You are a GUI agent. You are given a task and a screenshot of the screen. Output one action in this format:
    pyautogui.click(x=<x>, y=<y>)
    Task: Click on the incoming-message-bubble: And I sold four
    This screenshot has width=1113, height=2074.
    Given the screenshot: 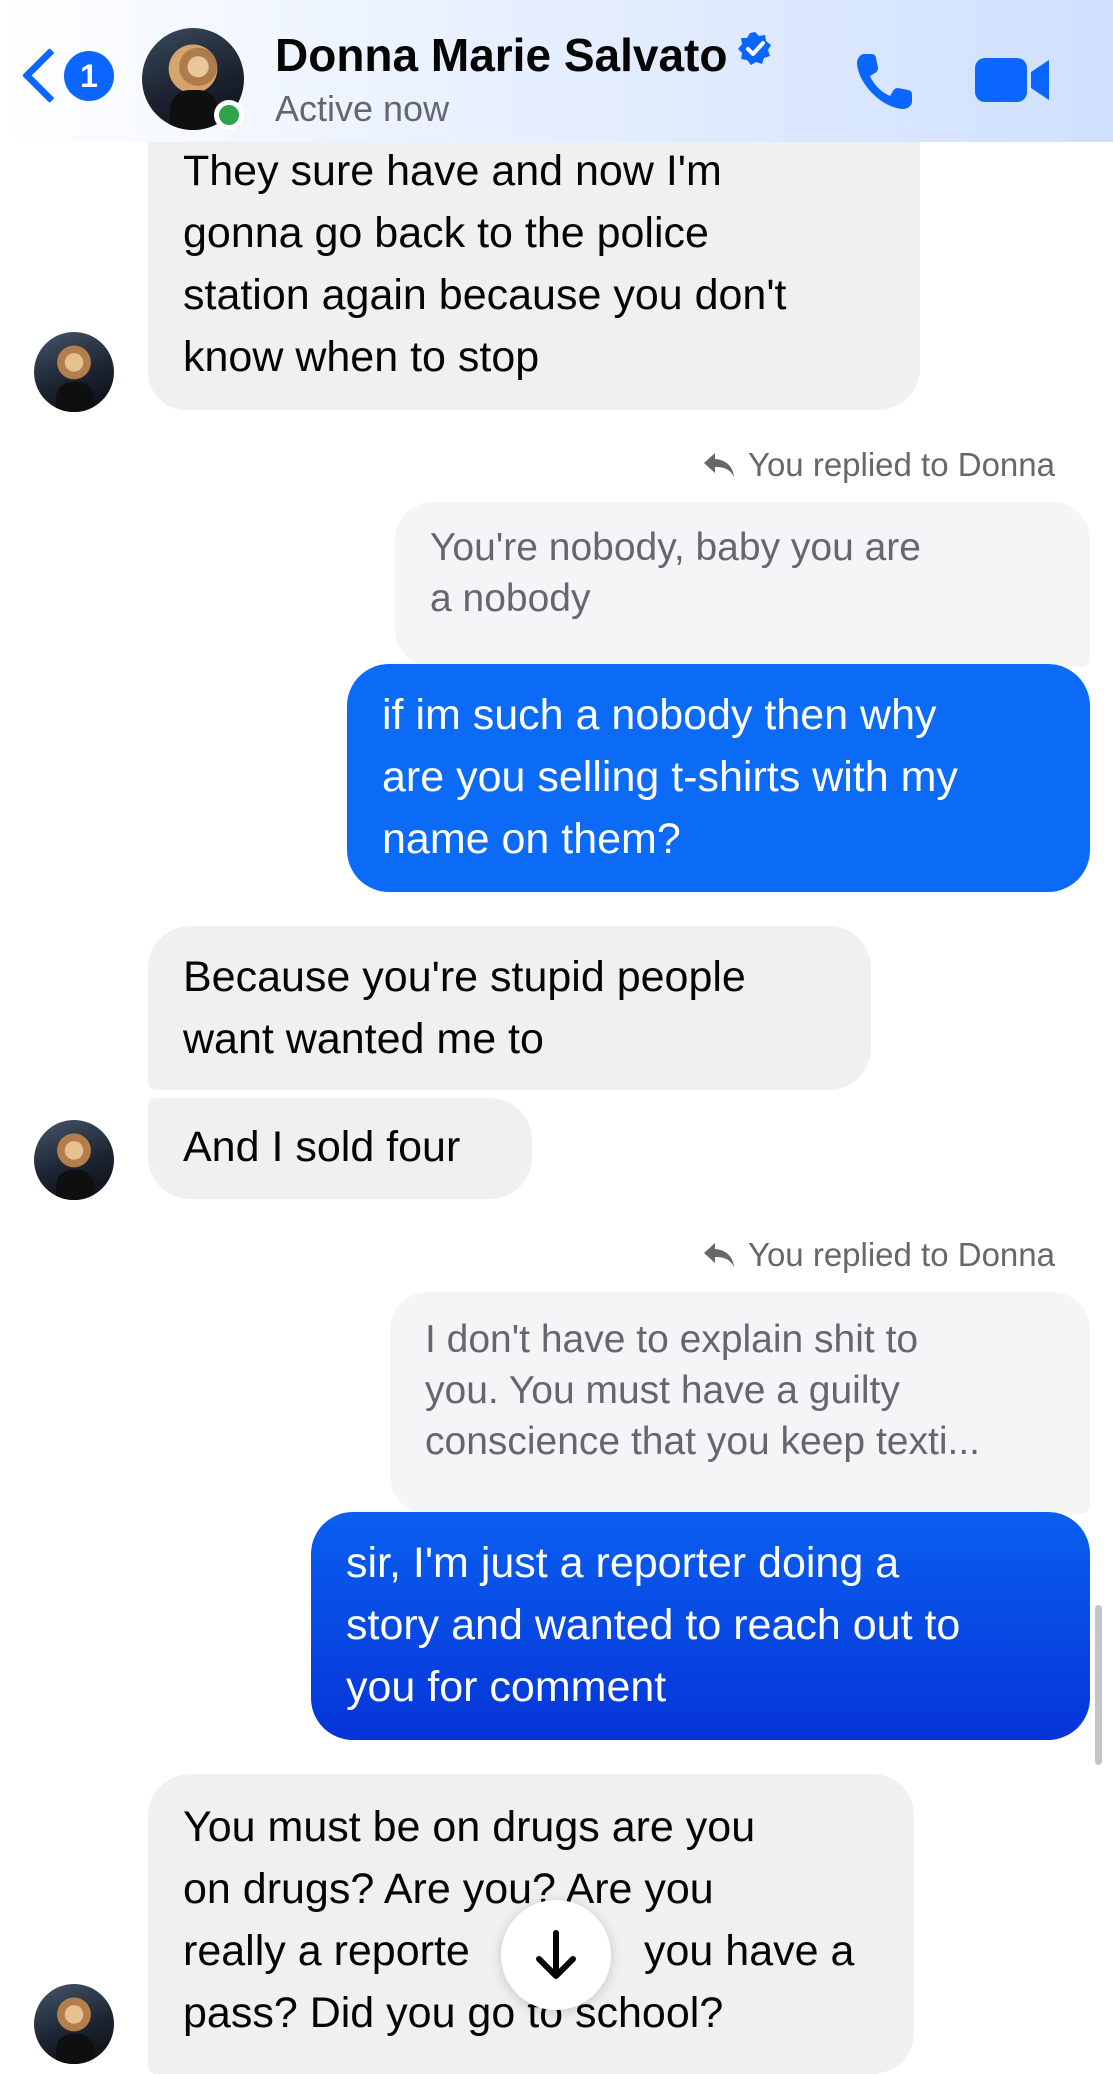 What is the action you would take?
    pyautogui.click(x=340, y=1148)
    